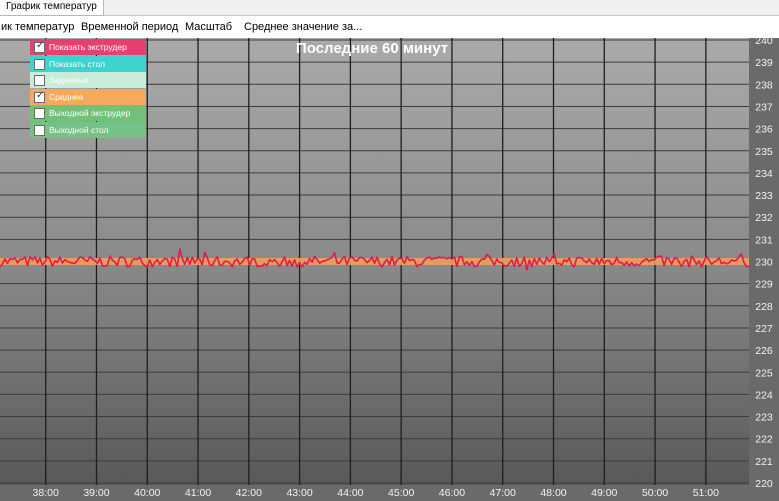 The height and width of the screenshot is (501, 779). What do you see at coordinates (764, 130) in the screenshot?
I see `y-tick-label: 236` at bounding box center [764, 130].